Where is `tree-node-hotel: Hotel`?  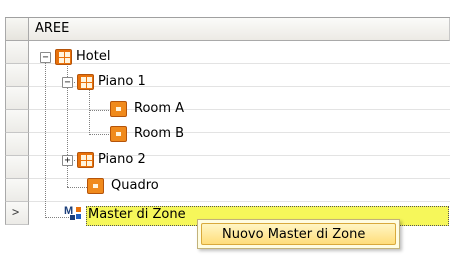 tree-node-hotel: Hotel is located at coordinates (93, 56).